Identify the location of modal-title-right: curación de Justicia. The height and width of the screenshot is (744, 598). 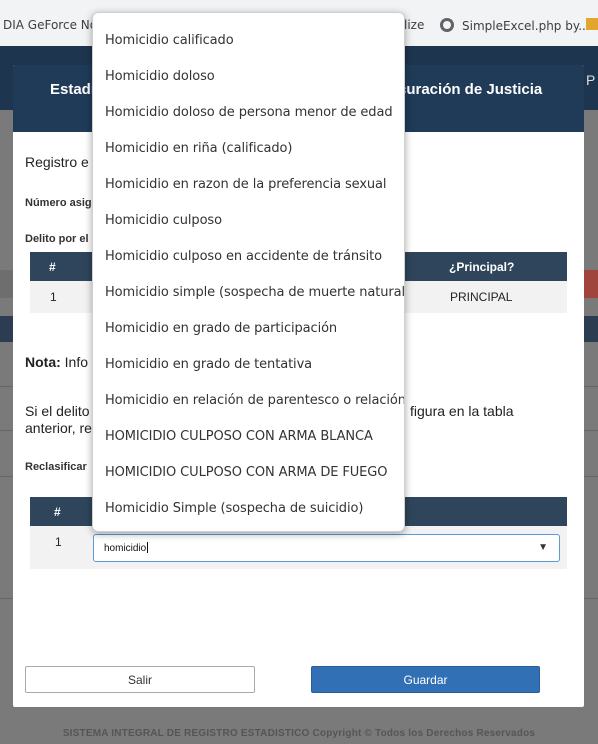
(470, 89).